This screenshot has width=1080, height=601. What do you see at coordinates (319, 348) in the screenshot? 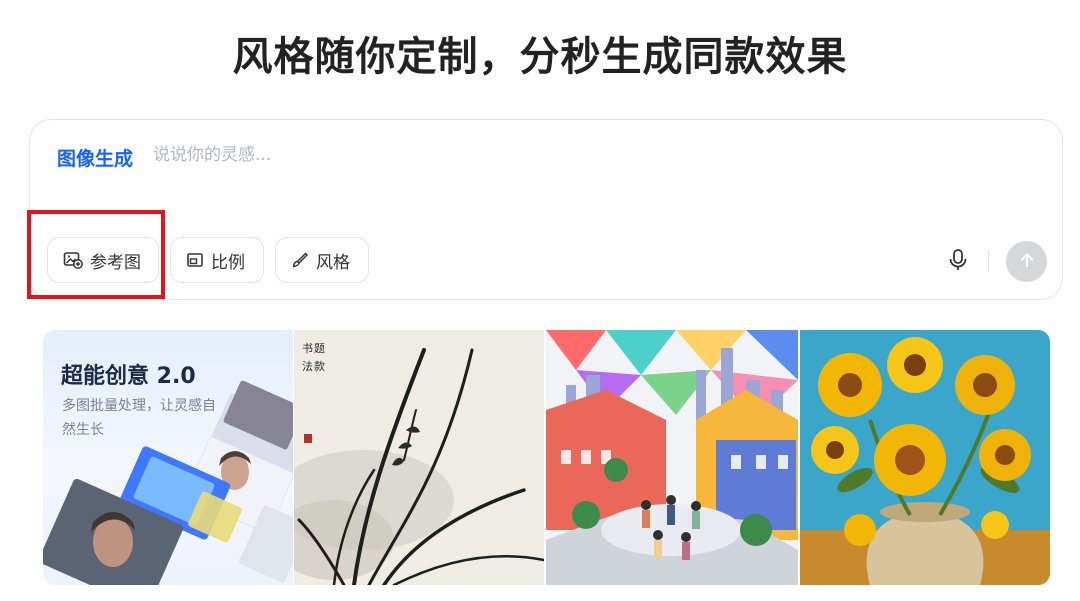
I see `svg-text: 题` at bounding box center [319, 348].